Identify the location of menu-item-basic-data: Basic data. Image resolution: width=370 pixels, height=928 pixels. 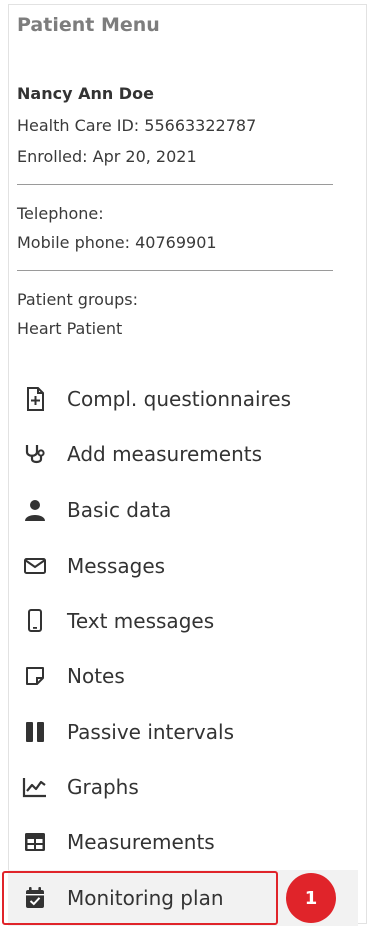
(183, 510).